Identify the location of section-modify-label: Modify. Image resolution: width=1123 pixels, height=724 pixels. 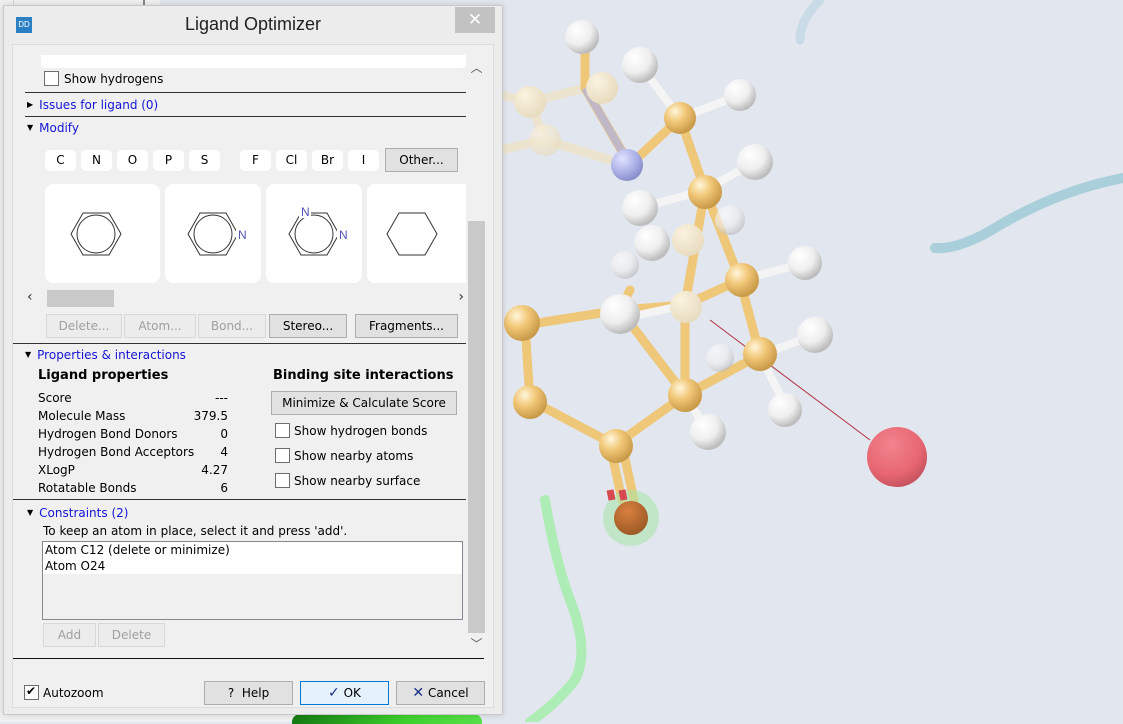
(59, 128).